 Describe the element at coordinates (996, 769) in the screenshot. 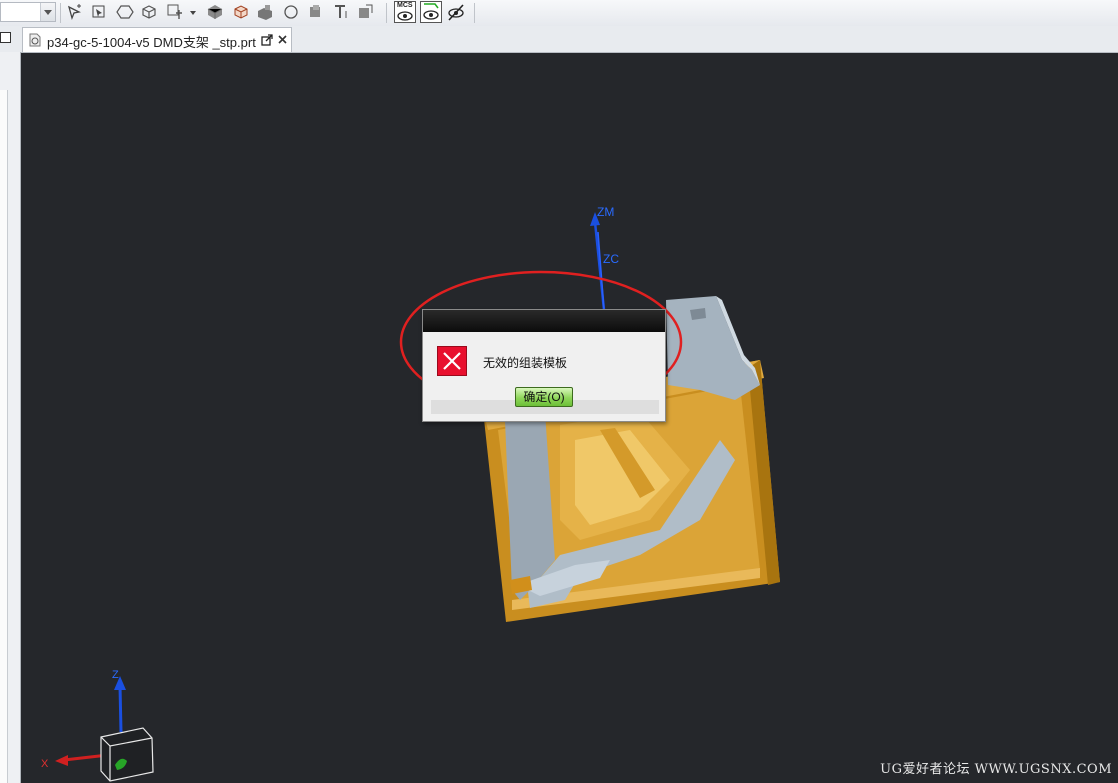

I see `forum-watermark: UG爱好者论坛 WWW.UGSNX.COM` at that location.